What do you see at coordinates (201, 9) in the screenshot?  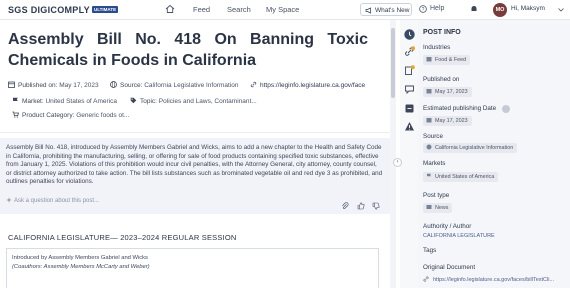 I see `nav-feed: Feed` at bounding box center [201, 9].